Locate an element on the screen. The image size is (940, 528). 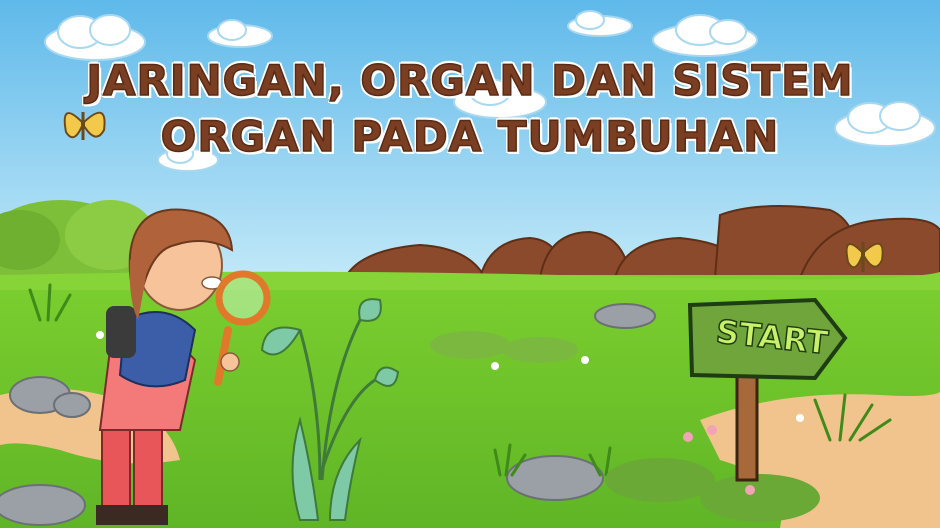
page-title-line-1: JARINGAN, ORGAN DAN SISTEM is located at coordinates (470, 80).